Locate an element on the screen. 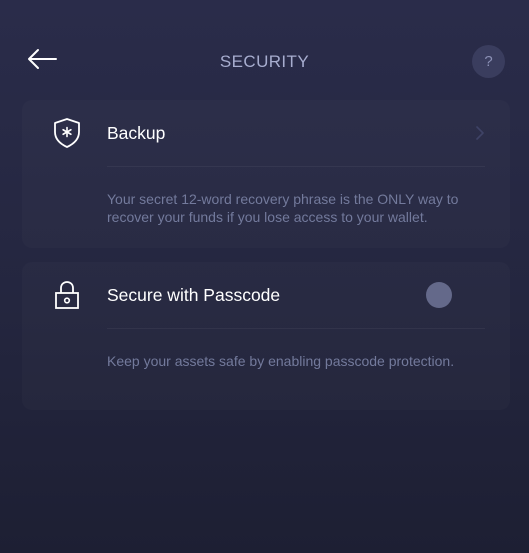 Image resolution: width=529 pixels, height=553 pixels. backup-label: Backup is located at coordinates (136, 133).